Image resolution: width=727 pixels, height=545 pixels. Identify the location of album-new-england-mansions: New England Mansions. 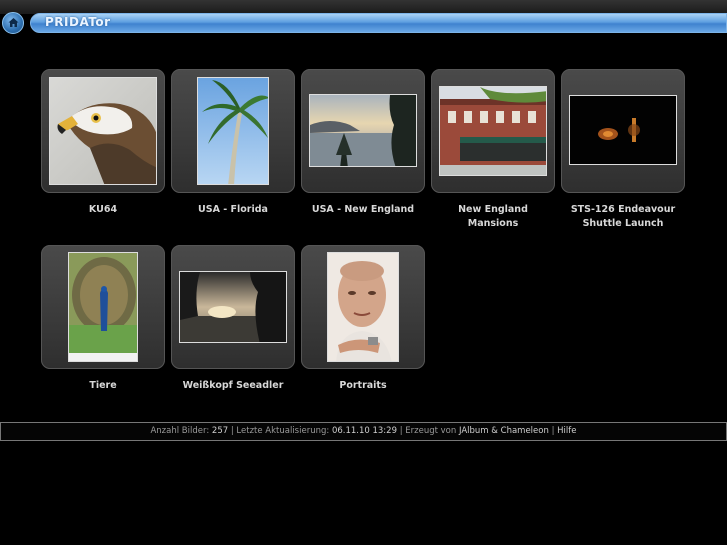
(493, 150).